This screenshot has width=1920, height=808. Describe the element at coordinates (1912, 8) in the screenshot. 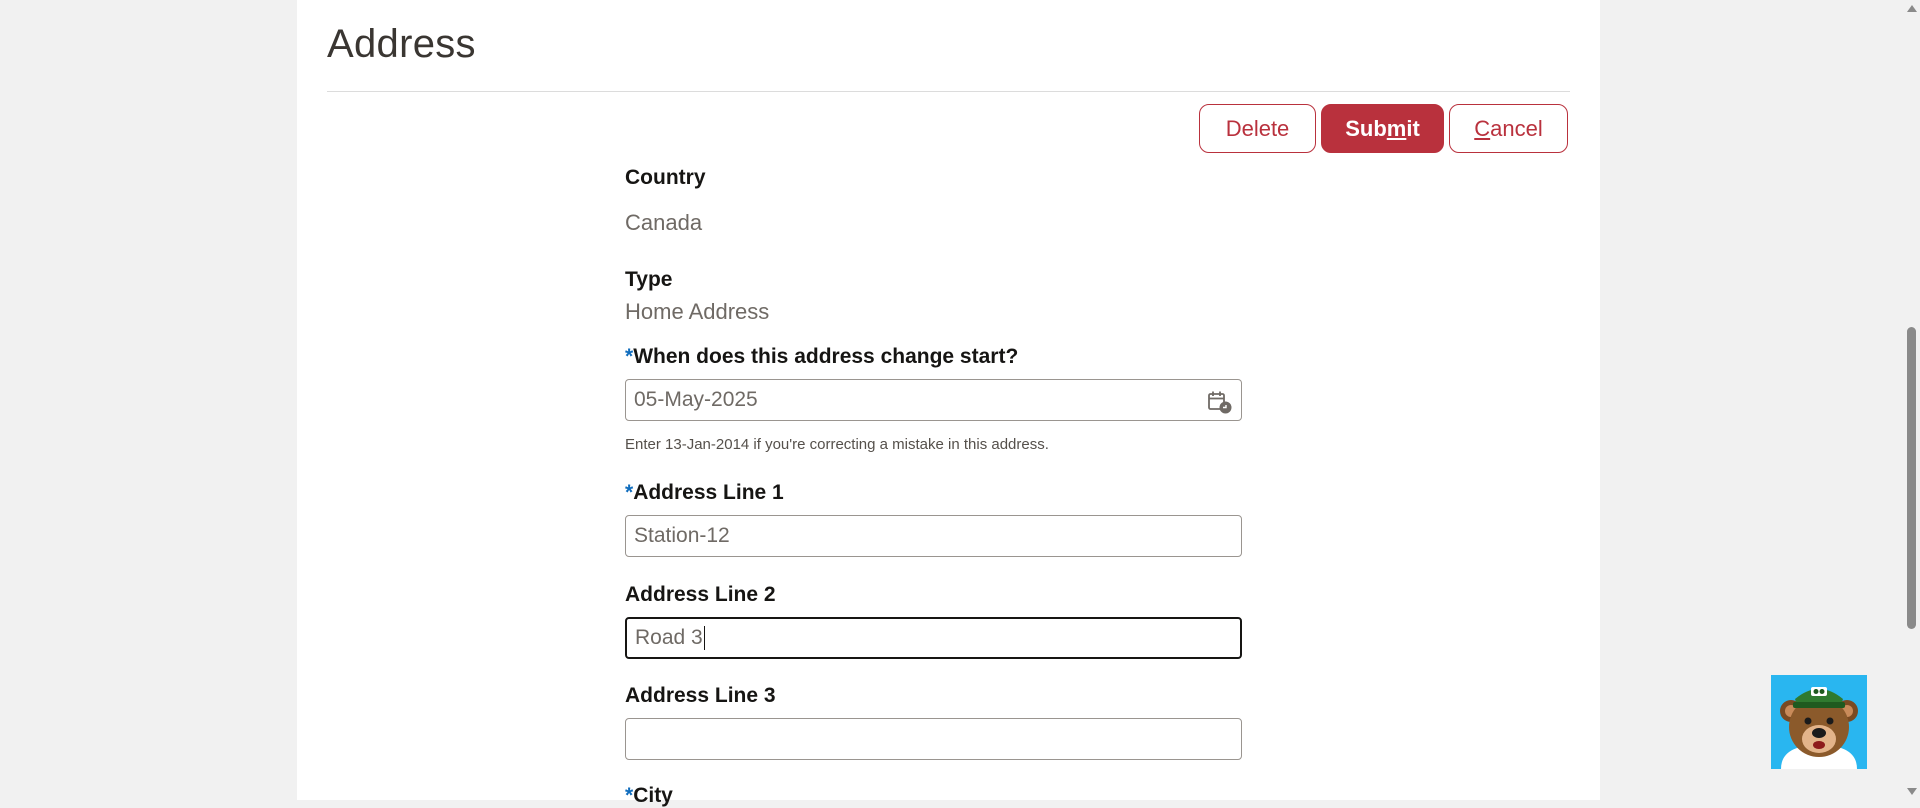

I see `scroll-up-arrow-icon` at that location.